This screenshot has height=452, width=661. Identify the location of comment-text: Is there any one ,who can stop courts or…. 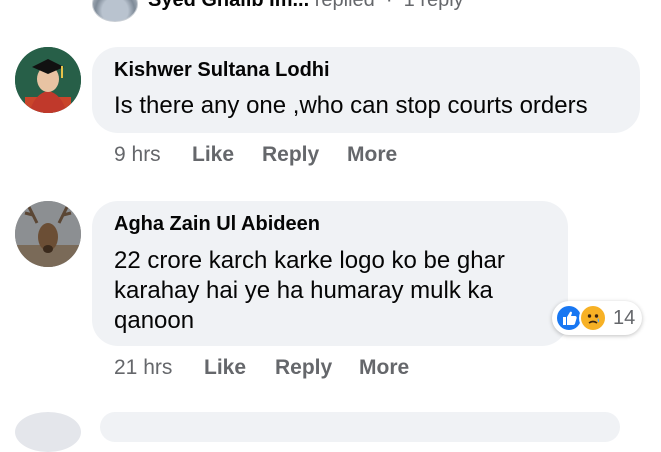
(351, 105).